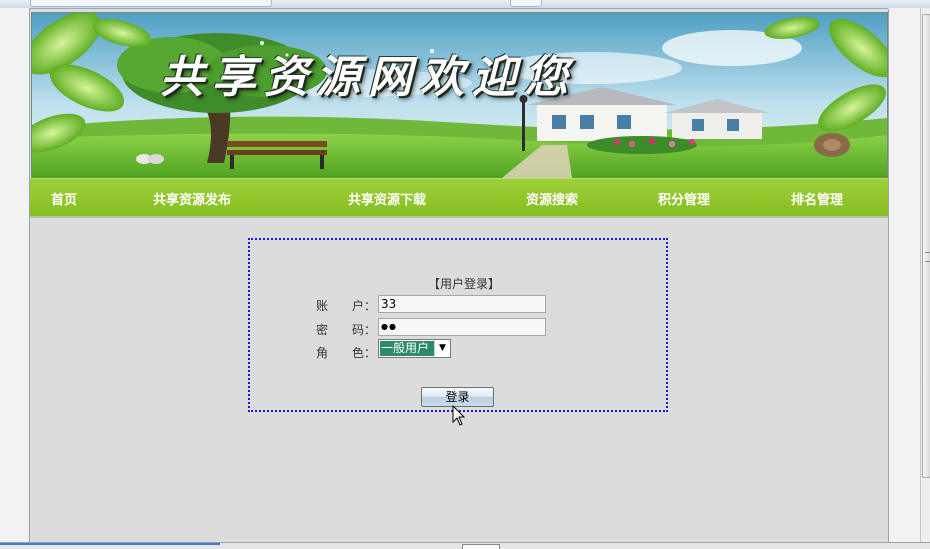 This screenshot has width=930, height=549. I want to click on role-select: 一般用户 ▼, so click(414, 348).